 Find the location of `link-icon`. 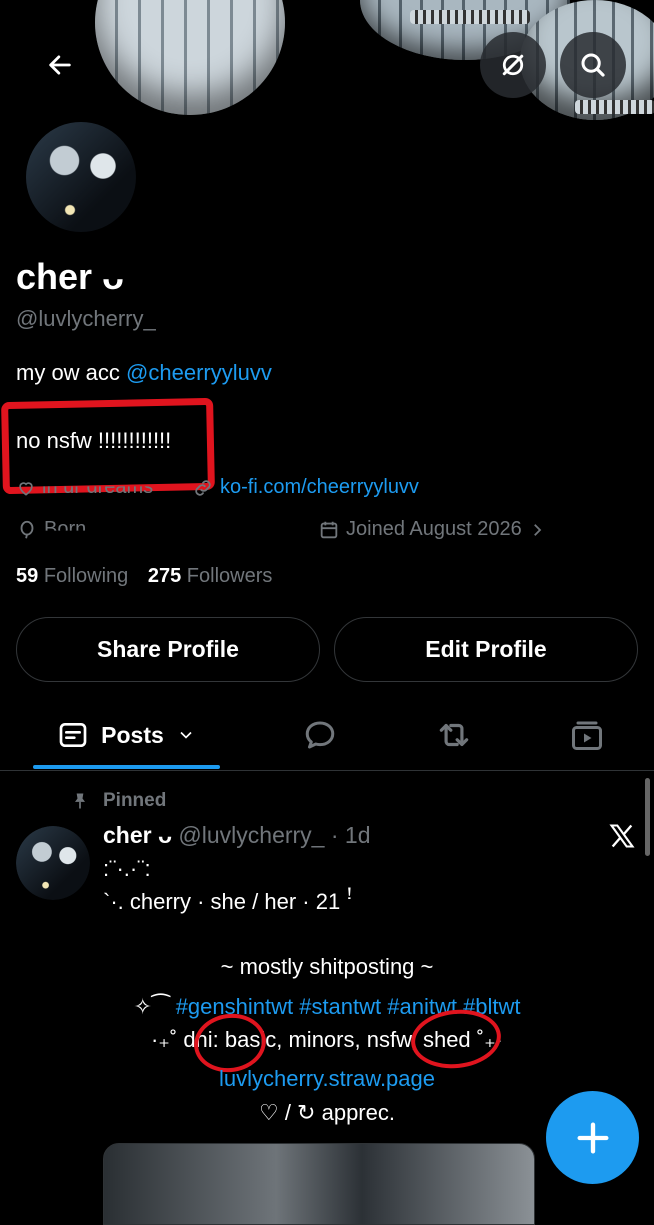

link-icon is located at coordinates (203, 487).